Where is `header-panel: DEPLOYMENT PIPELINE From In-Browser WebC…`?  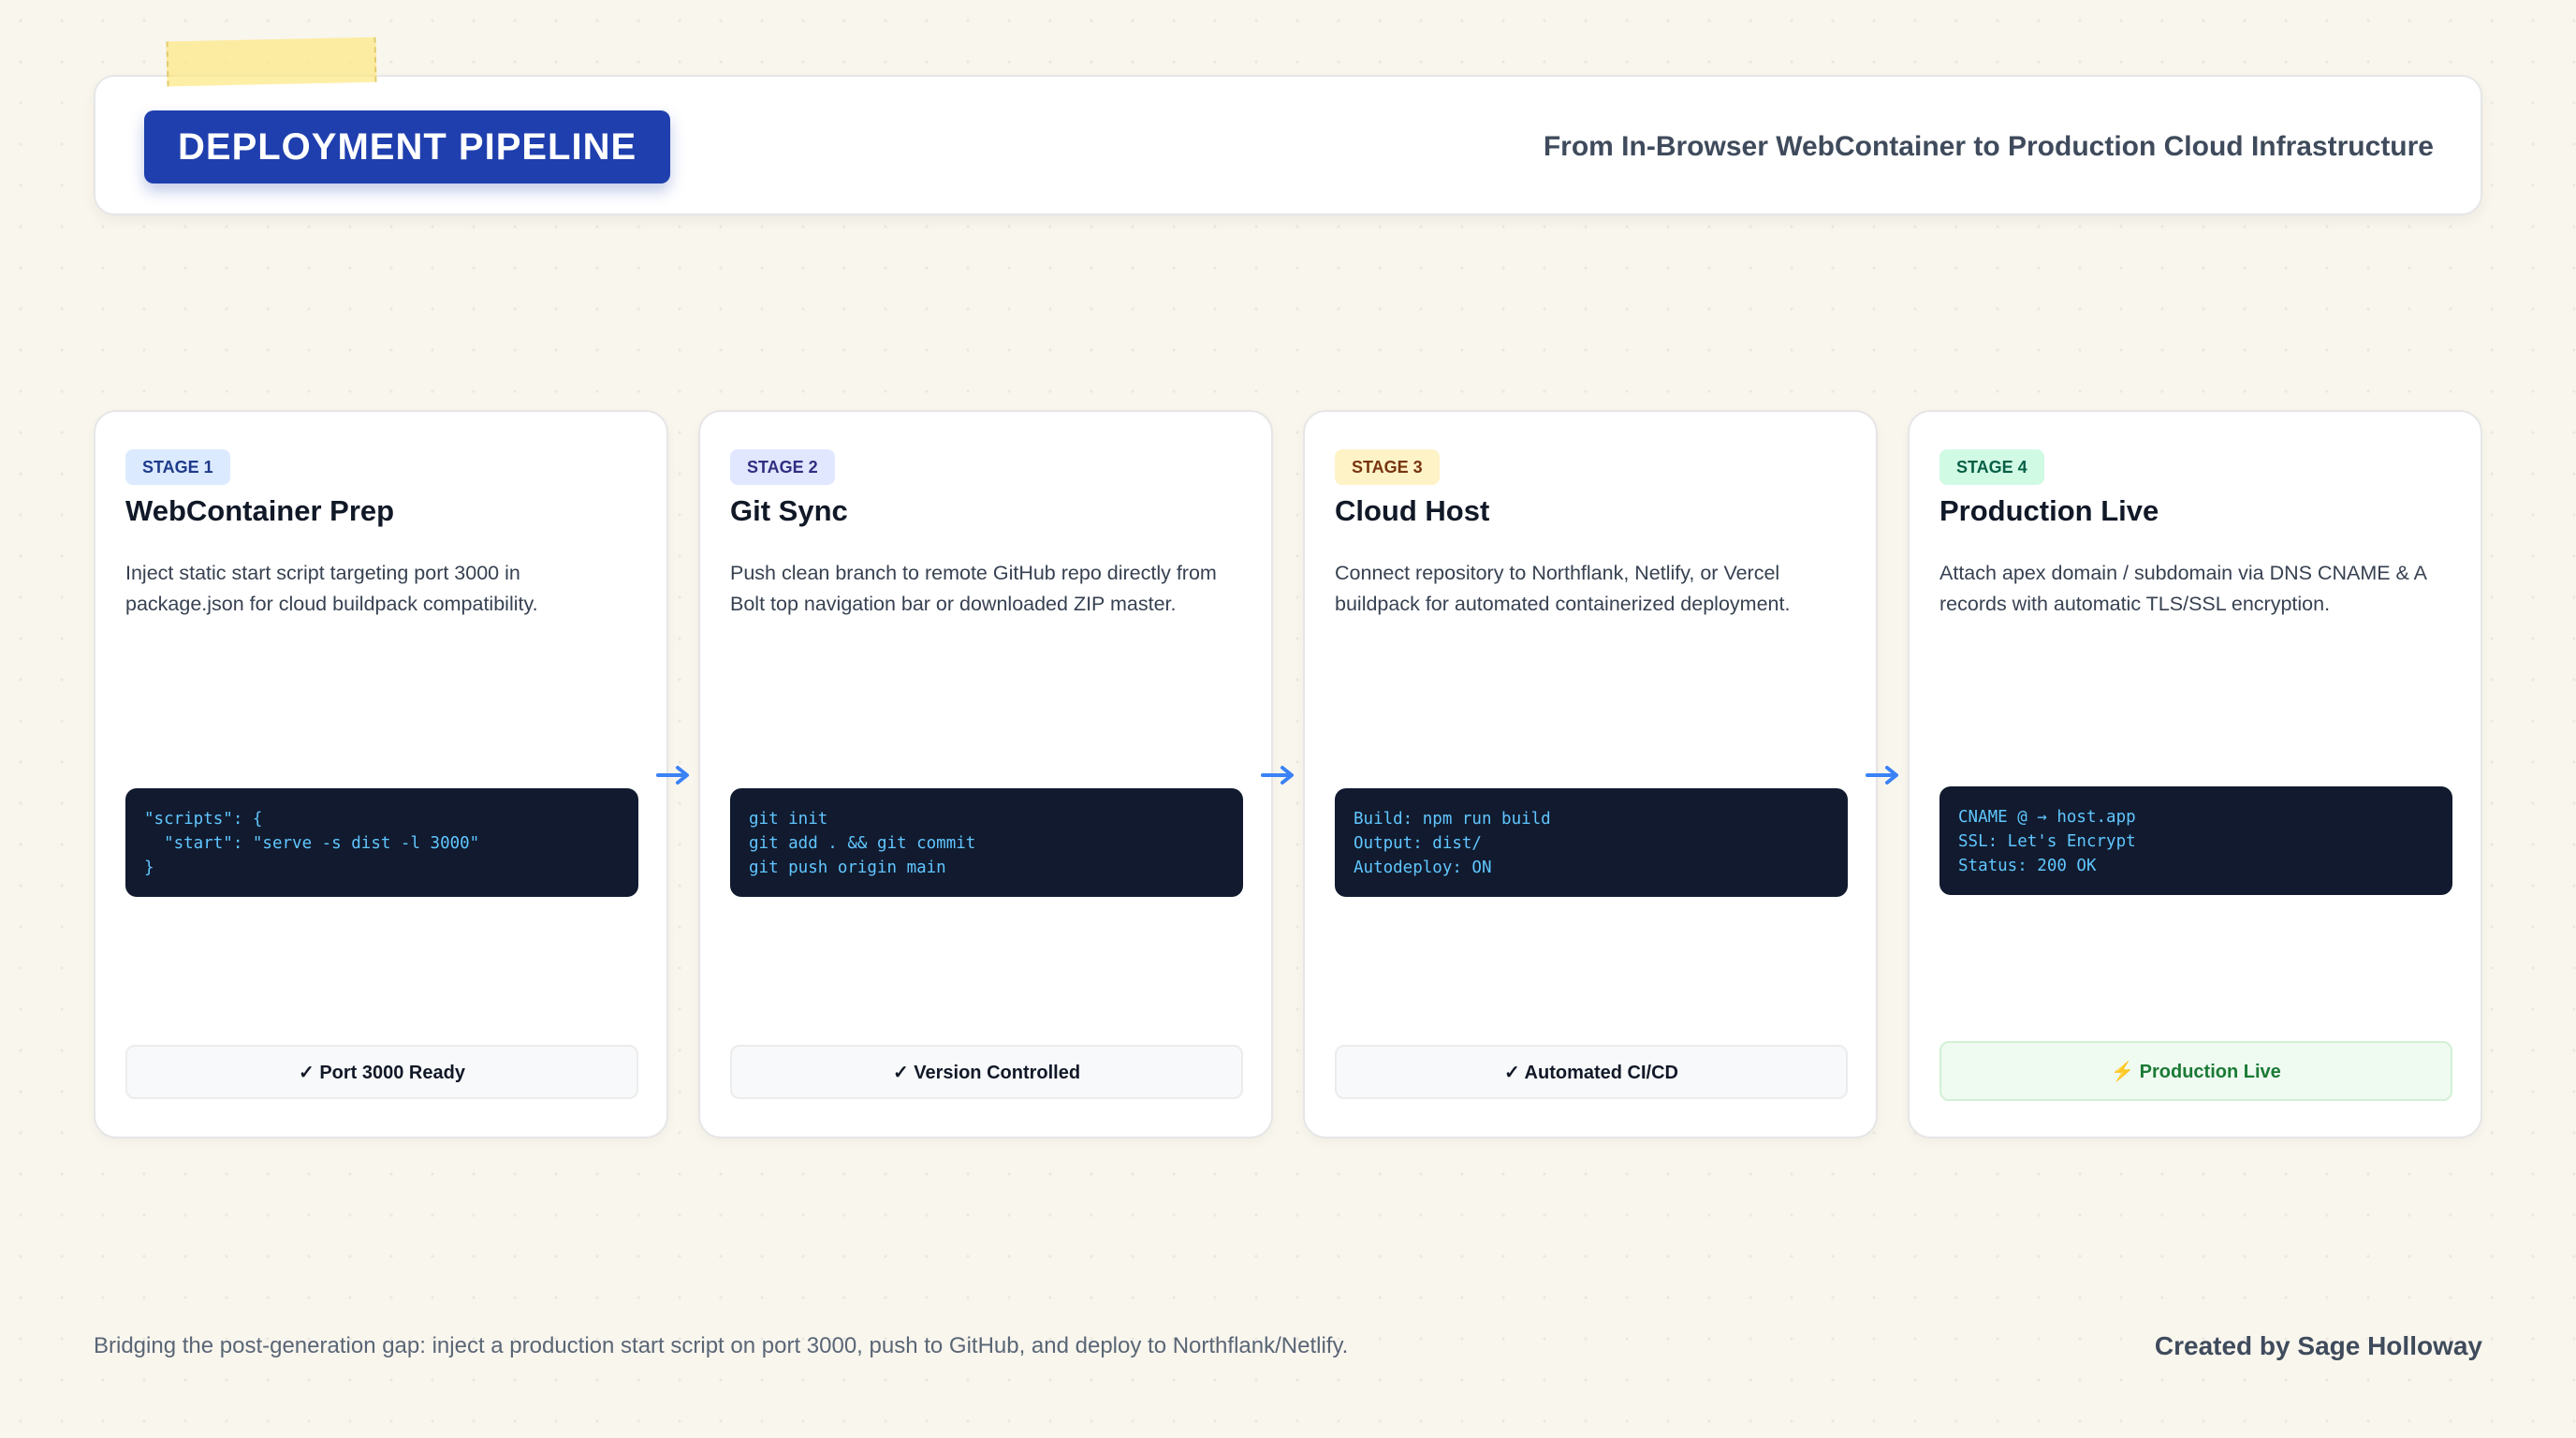 header-panel: DEPLOYMENT PIPELINE From In-Browser WebC… is located at coordinates (1288, 145).